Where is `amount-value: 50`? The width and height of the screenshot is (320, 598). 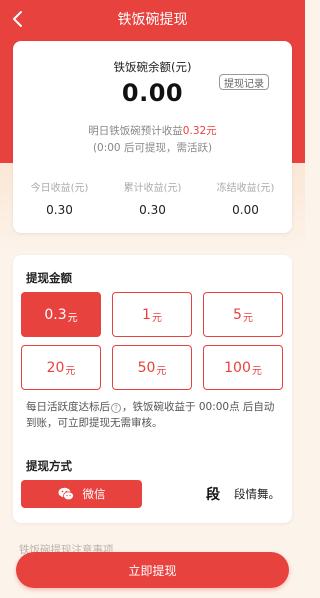 amount-value: 50 is located at coordinates (146, 367).